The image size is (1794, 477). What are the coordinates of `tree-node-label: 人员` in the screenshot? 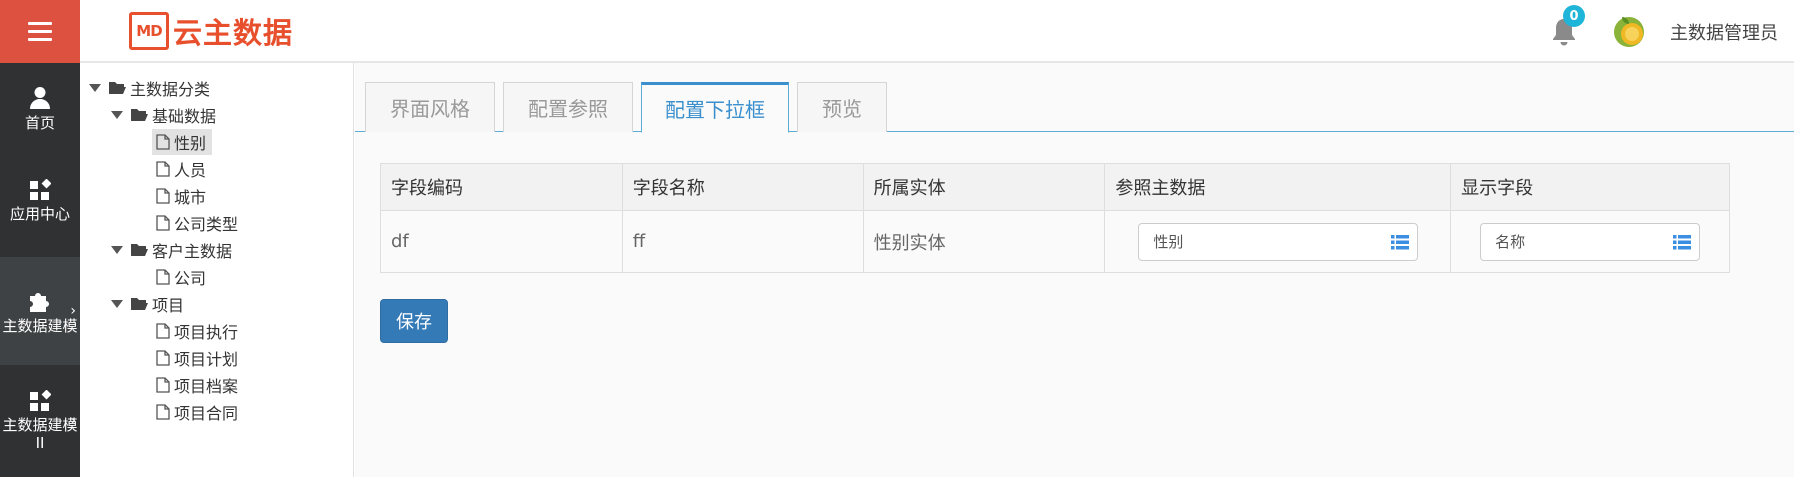 It's located at (190, 170).